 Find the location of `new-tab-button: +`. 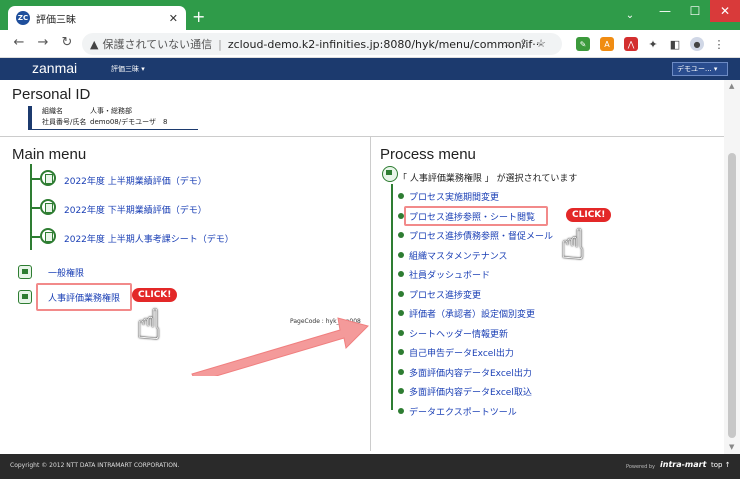

new-tab-button: + is located at coordinates (198, 16).